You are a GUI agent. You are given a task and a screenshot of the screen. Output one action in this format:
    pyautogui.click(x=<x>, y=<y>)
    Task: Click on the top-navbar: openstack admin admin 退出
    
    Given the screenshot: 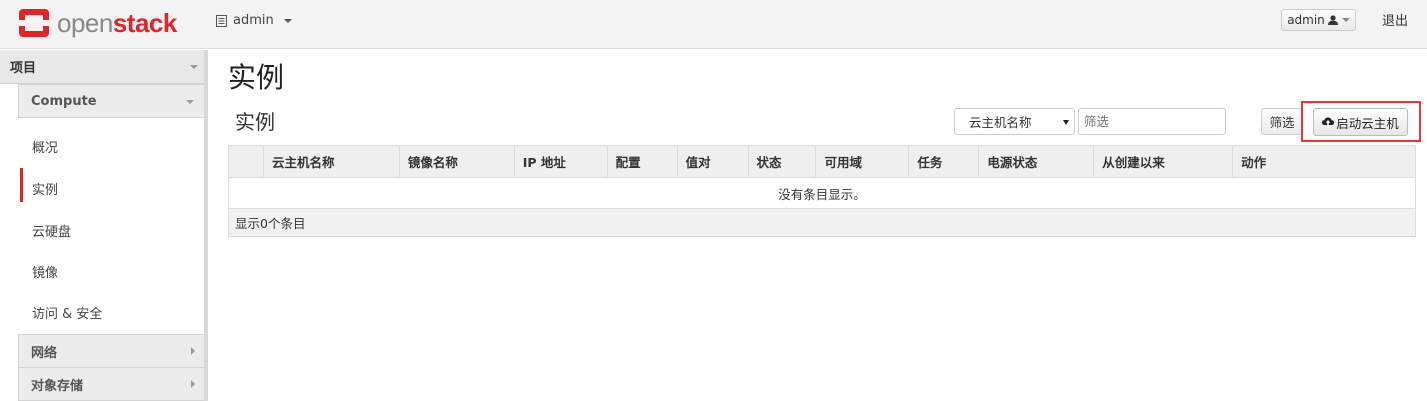 What is the action you would take?
    pyautogui.click(x=713, y=24)
    